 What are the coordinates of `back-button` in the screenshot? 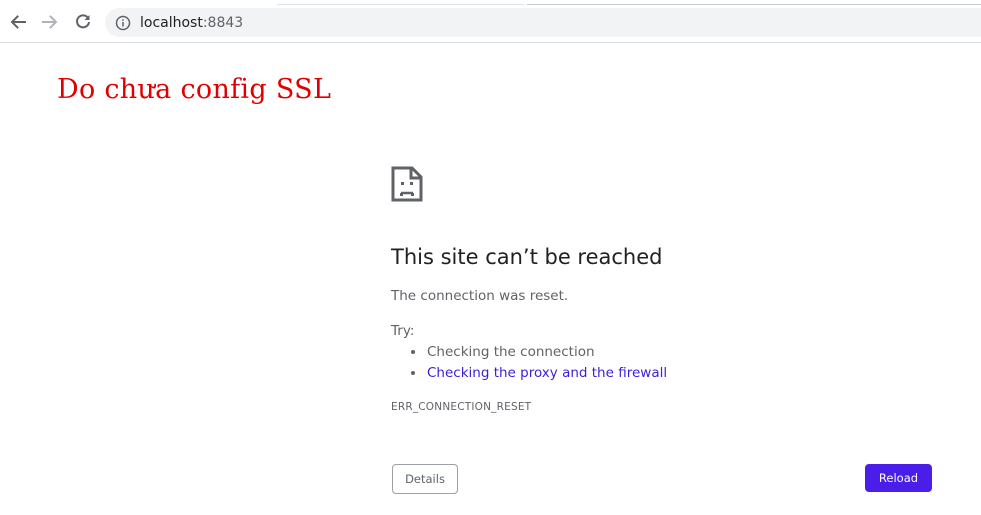 It's located at (18, 22).